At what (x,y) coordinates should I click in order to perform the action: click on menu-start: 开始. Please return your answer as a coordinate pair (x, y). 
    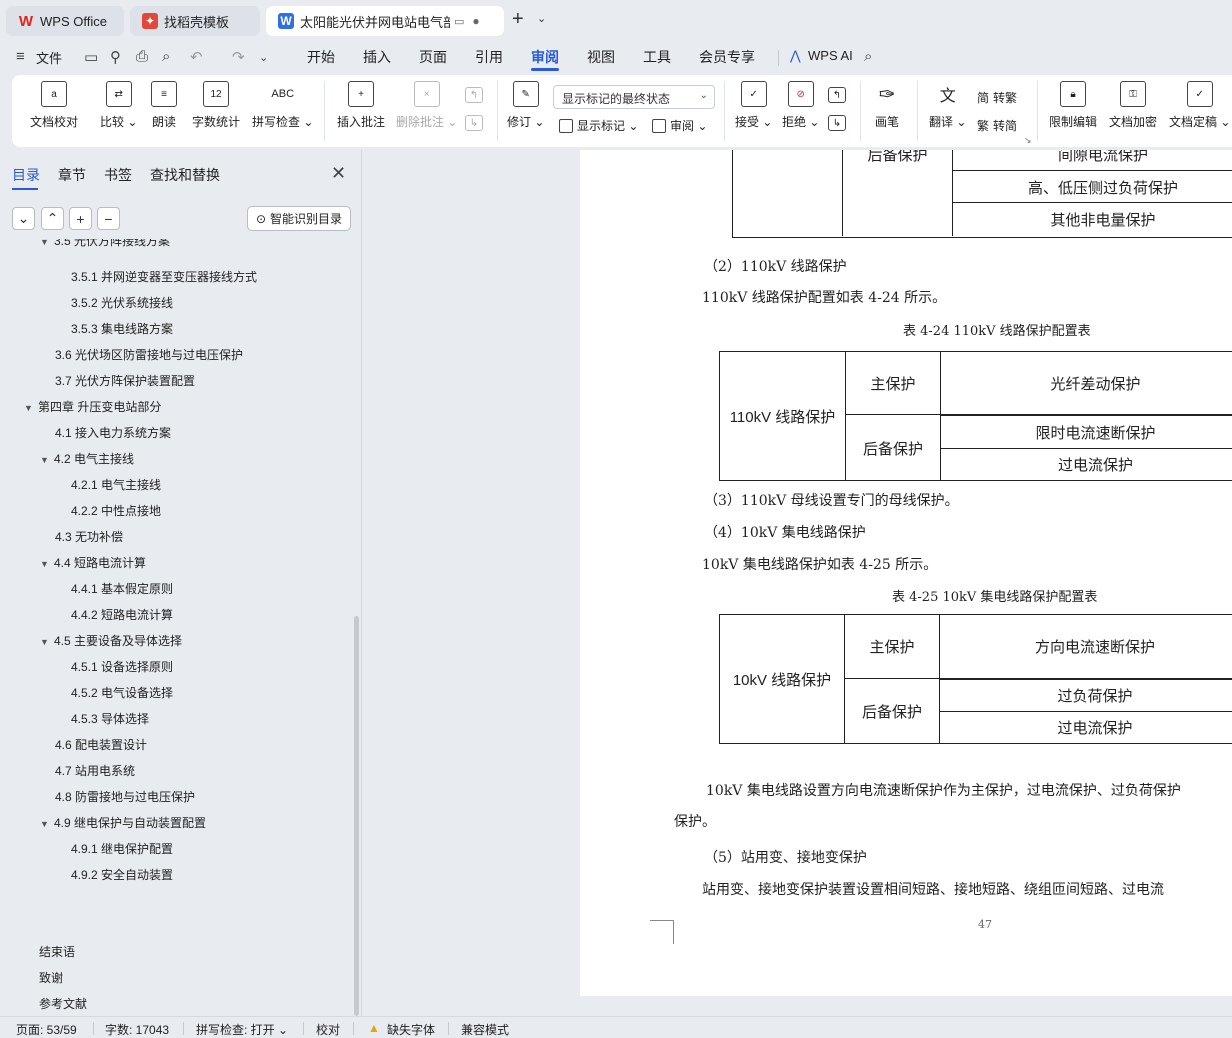
    Looking at the image, I should click on (321, 57).